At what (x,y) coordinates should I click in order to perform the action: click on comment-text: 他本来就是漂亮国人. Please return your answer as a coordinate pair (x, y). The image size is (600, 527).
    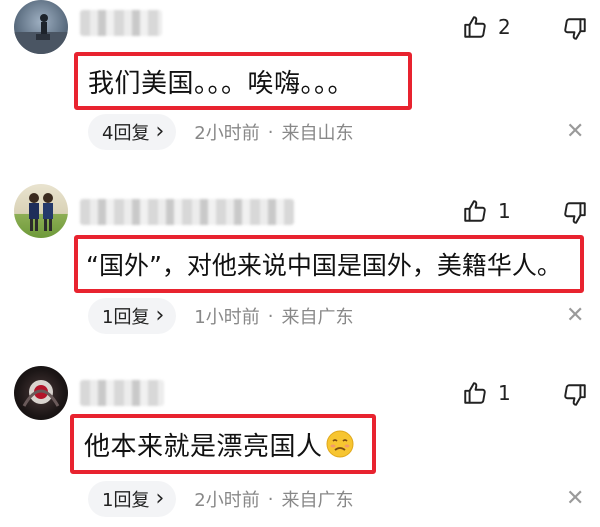
    Looking at the image, I should click on (223, 444).